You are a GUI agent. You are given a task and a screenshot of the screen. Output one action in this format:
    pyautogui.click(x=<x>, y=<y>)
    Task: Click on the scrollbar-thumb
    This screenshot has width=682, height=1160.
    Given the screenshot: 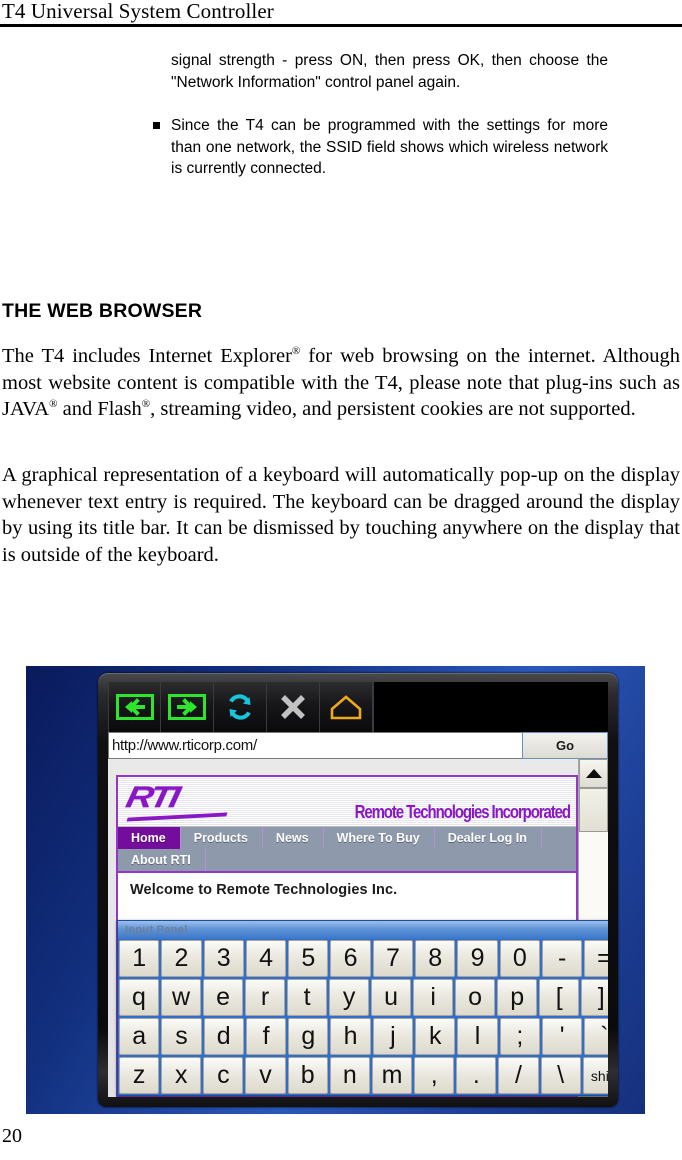 What is the action you would take?
    pyautogui.click(x=593, y=810)
    